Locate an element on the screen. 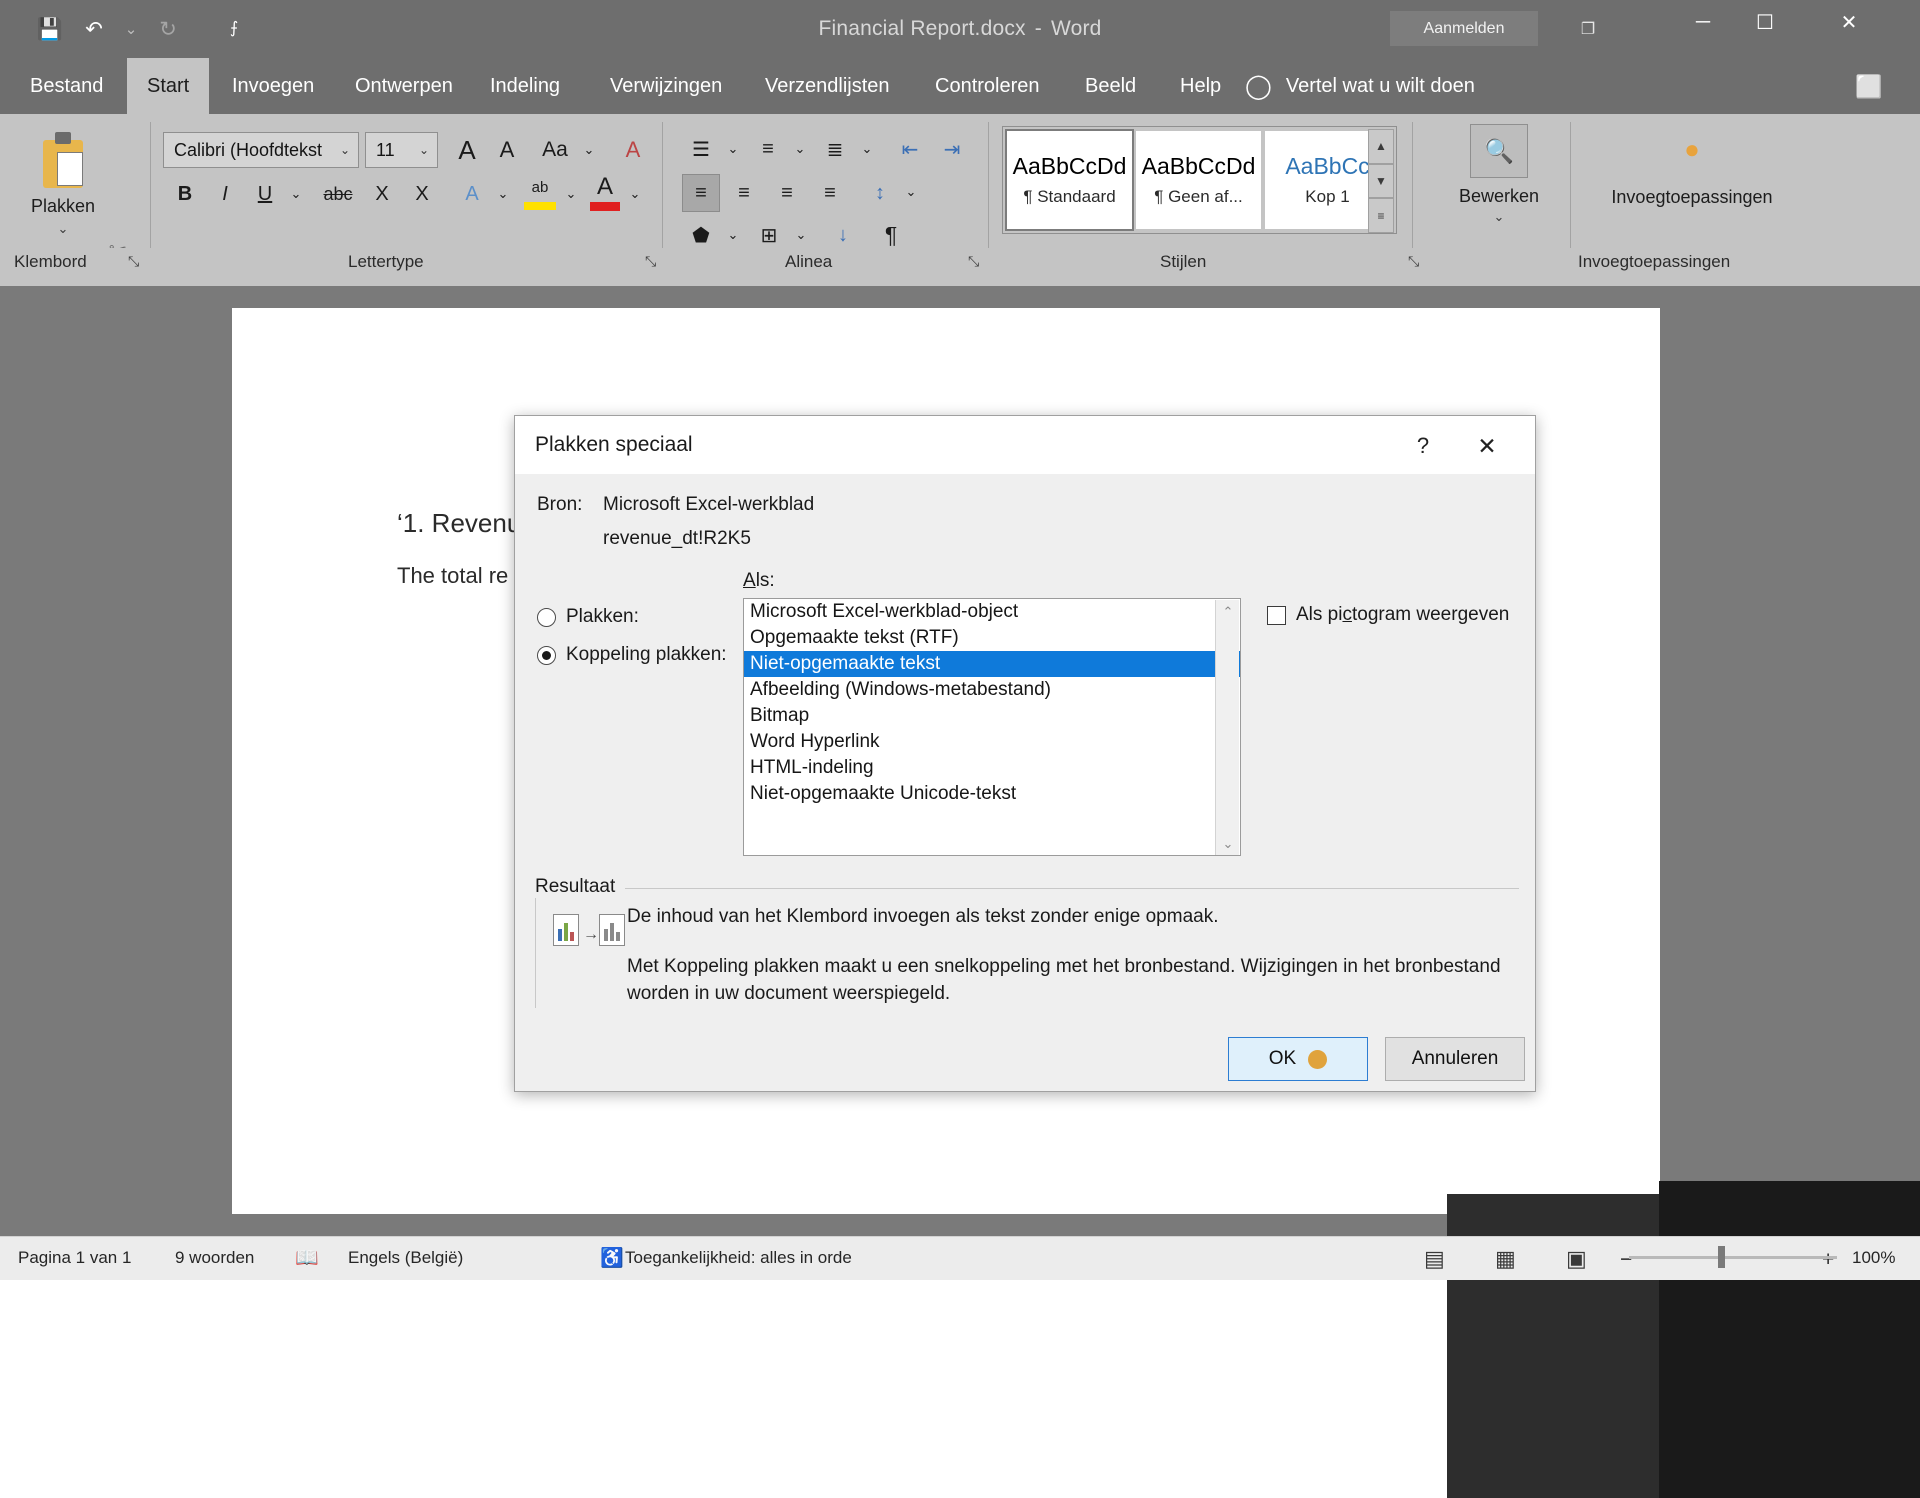 This screenshot has height=1498, width=1920. stijlen-dialog-launcher: ⤡ is located at coordinates (1413, 261).